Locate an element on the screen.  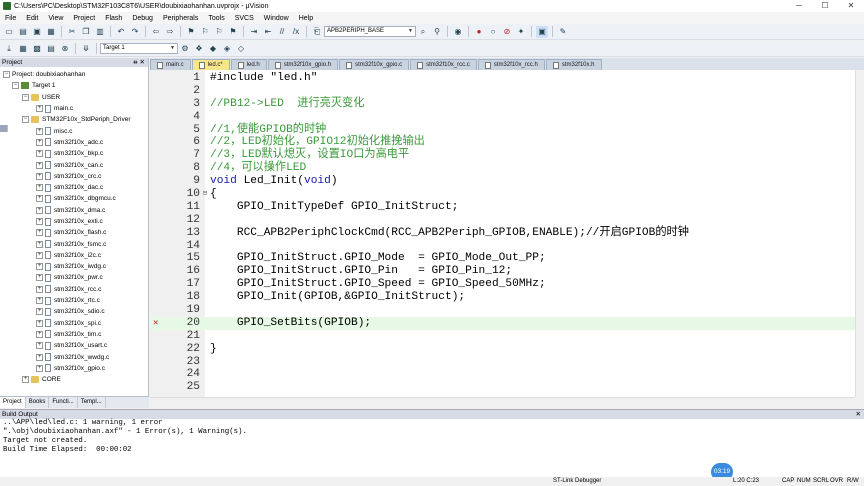
translate-icon: ⤓ is located at coordinates (9, 49).